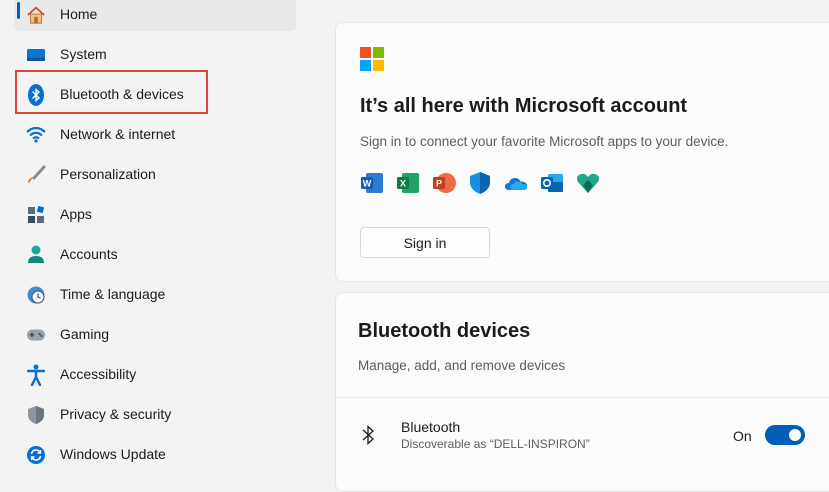 The image size is (829, 492). Describe the element at coordinates (18, 10) in the screenshot. I see `selection-indicator` at that location.